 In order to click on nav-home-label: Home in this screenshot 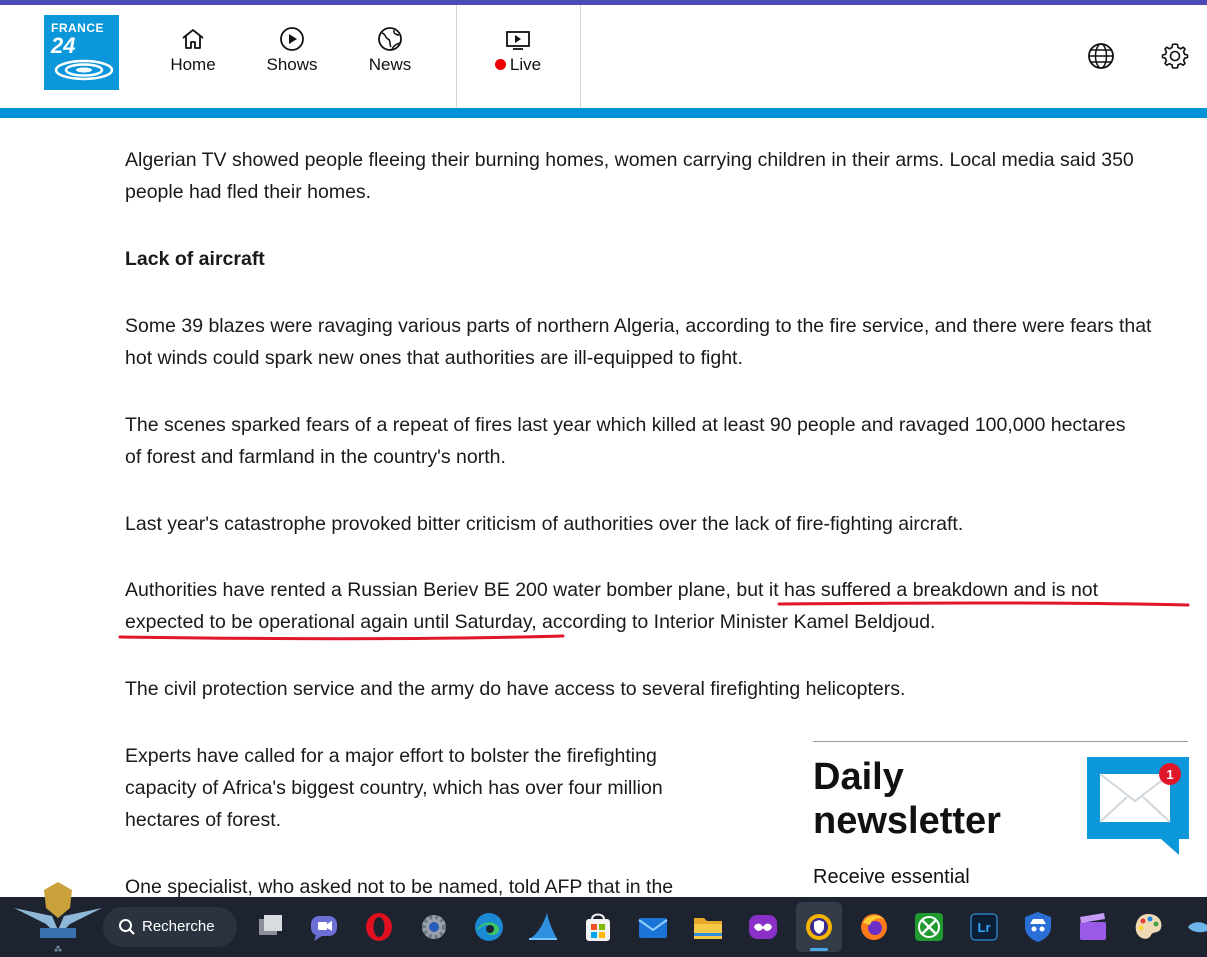, I will do `click(193, 64)`.